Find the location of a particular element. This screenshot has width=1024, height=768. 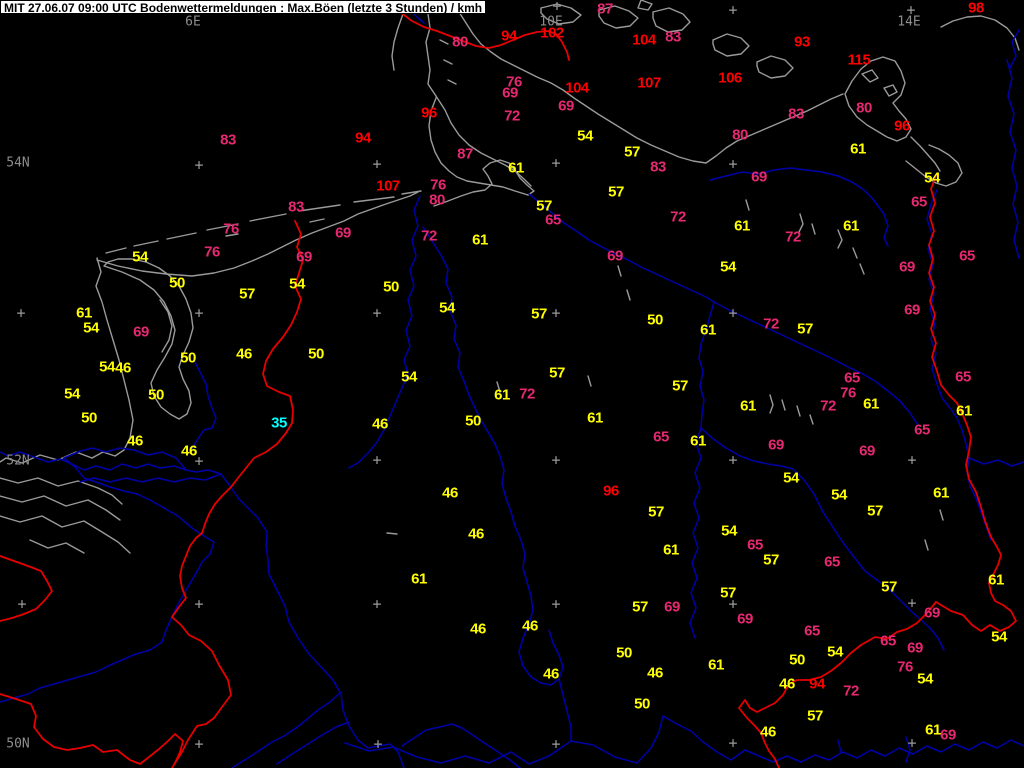

station-value: 98 is located at coordinates (976, 8).